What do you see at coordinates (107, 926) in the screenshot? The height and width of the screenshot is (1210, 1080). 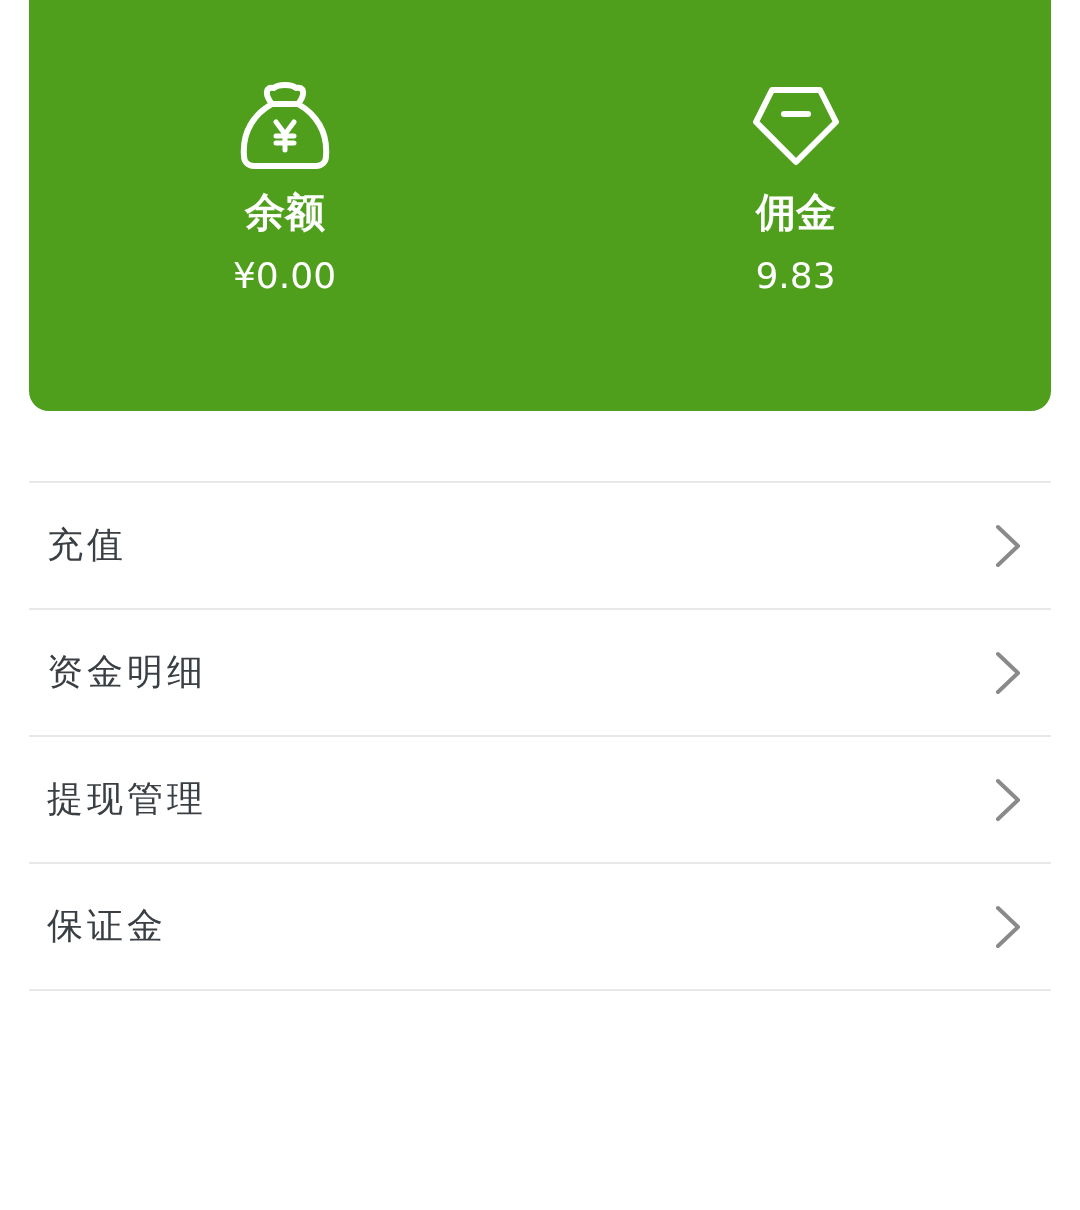 I see `menu-label: 保证金` at bounding box center [107, 926].